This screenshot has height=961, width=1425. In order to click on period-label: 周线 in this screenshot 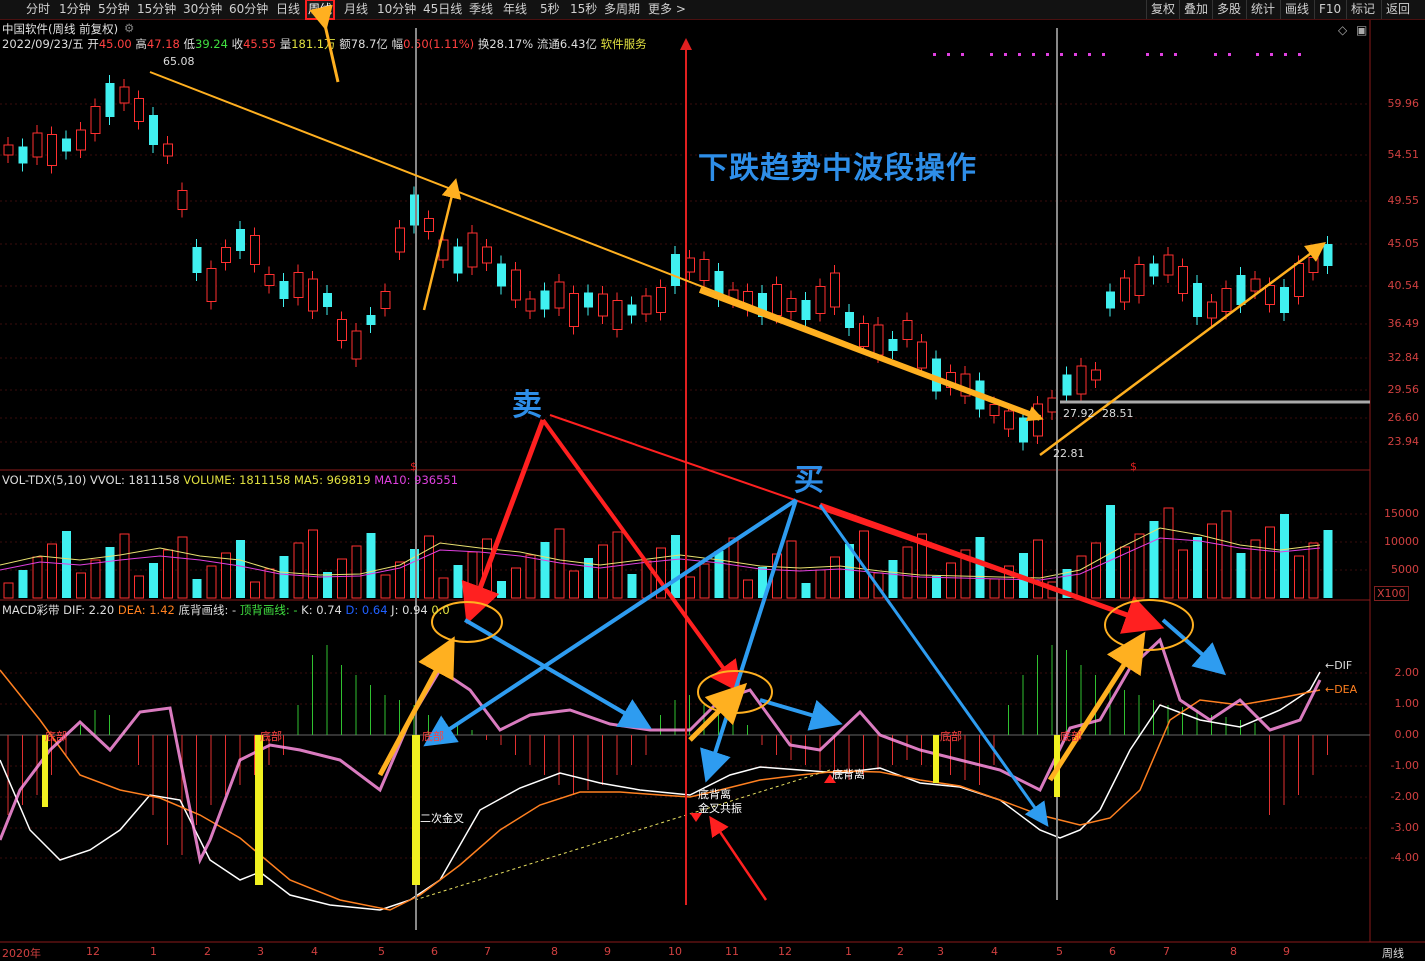, I will do `click(1393, 953)`.